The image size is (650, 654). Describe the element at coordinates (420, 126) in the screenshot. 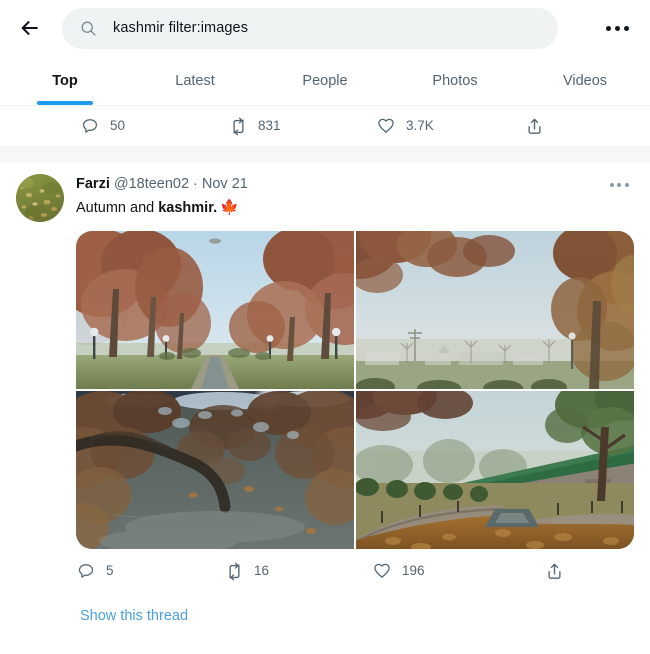

I see `like-count-top: 3.7K` at that location.